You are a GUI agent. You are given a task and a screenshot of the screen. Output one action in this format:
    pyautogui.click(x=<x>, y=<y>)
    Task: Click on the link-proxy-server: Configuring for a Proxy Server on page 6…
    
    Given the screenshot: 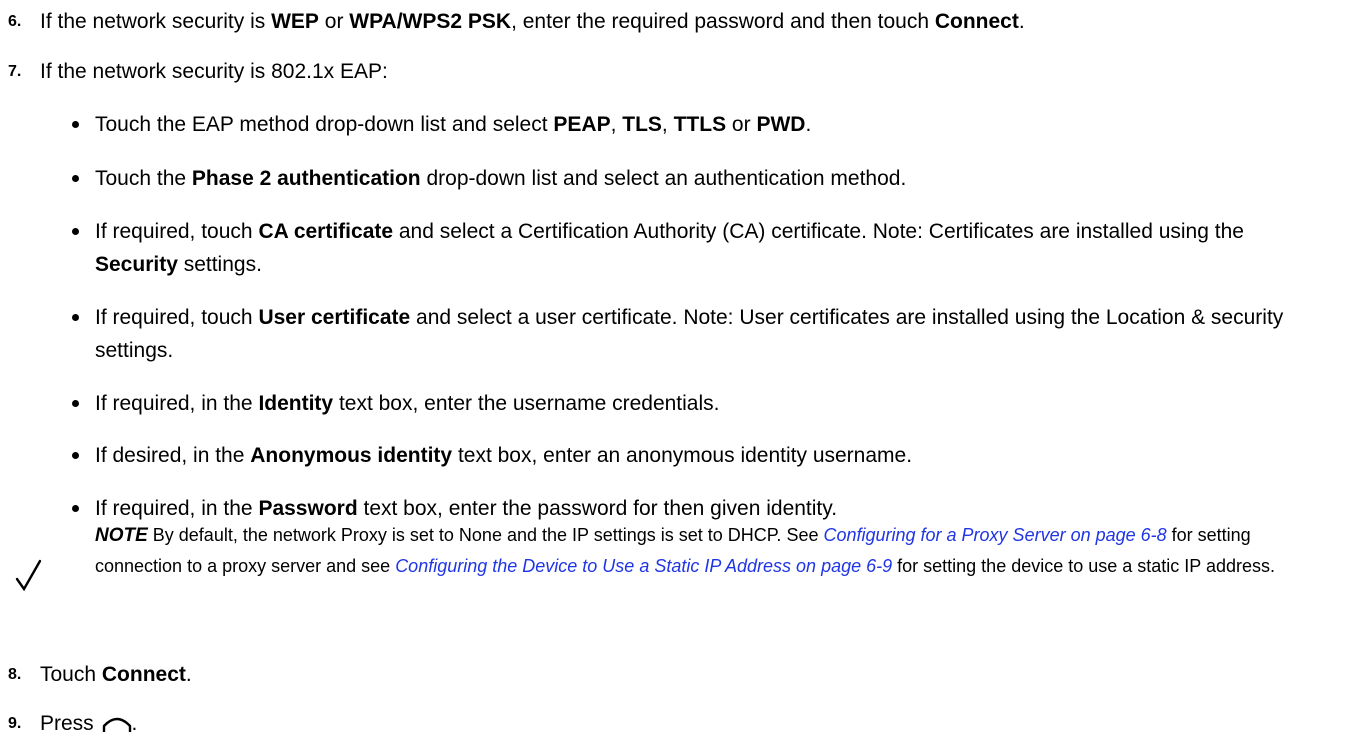 What is the action you would take?
    pyautogui.click(x=994, y=535)
    